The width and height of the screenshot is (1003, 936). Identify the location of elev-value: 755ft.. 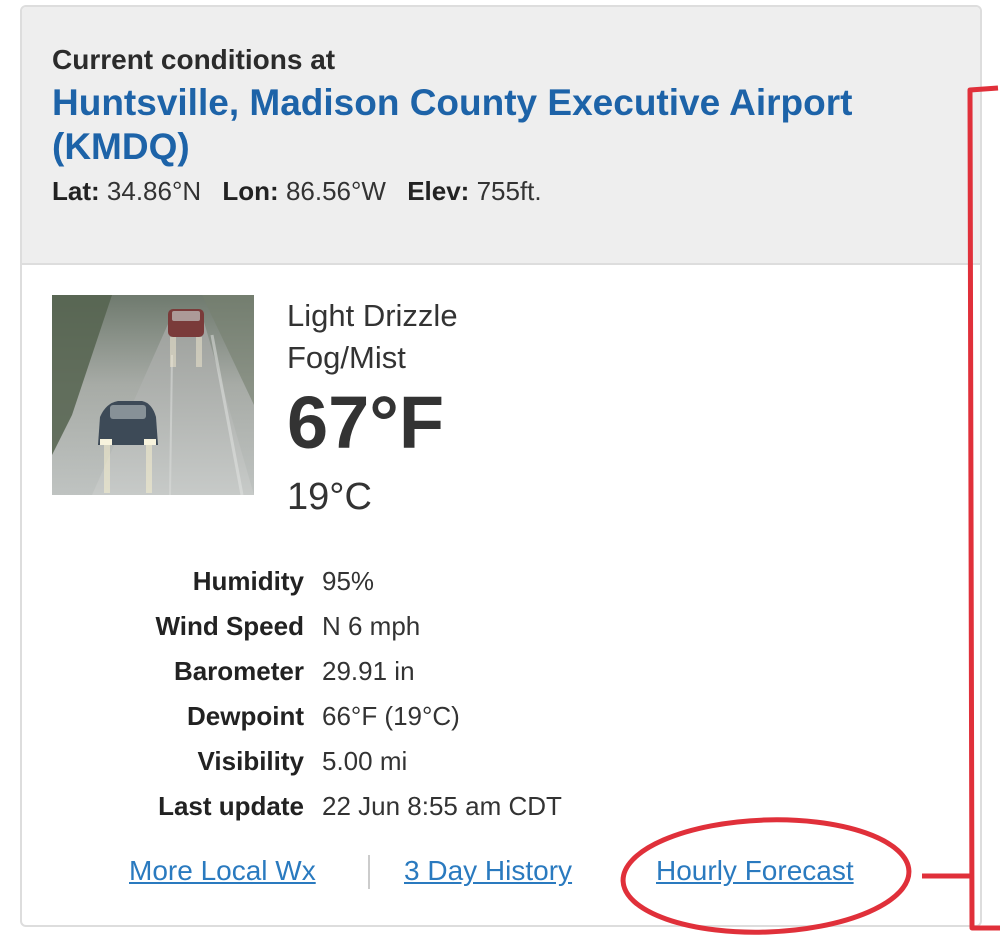
(509, 191).